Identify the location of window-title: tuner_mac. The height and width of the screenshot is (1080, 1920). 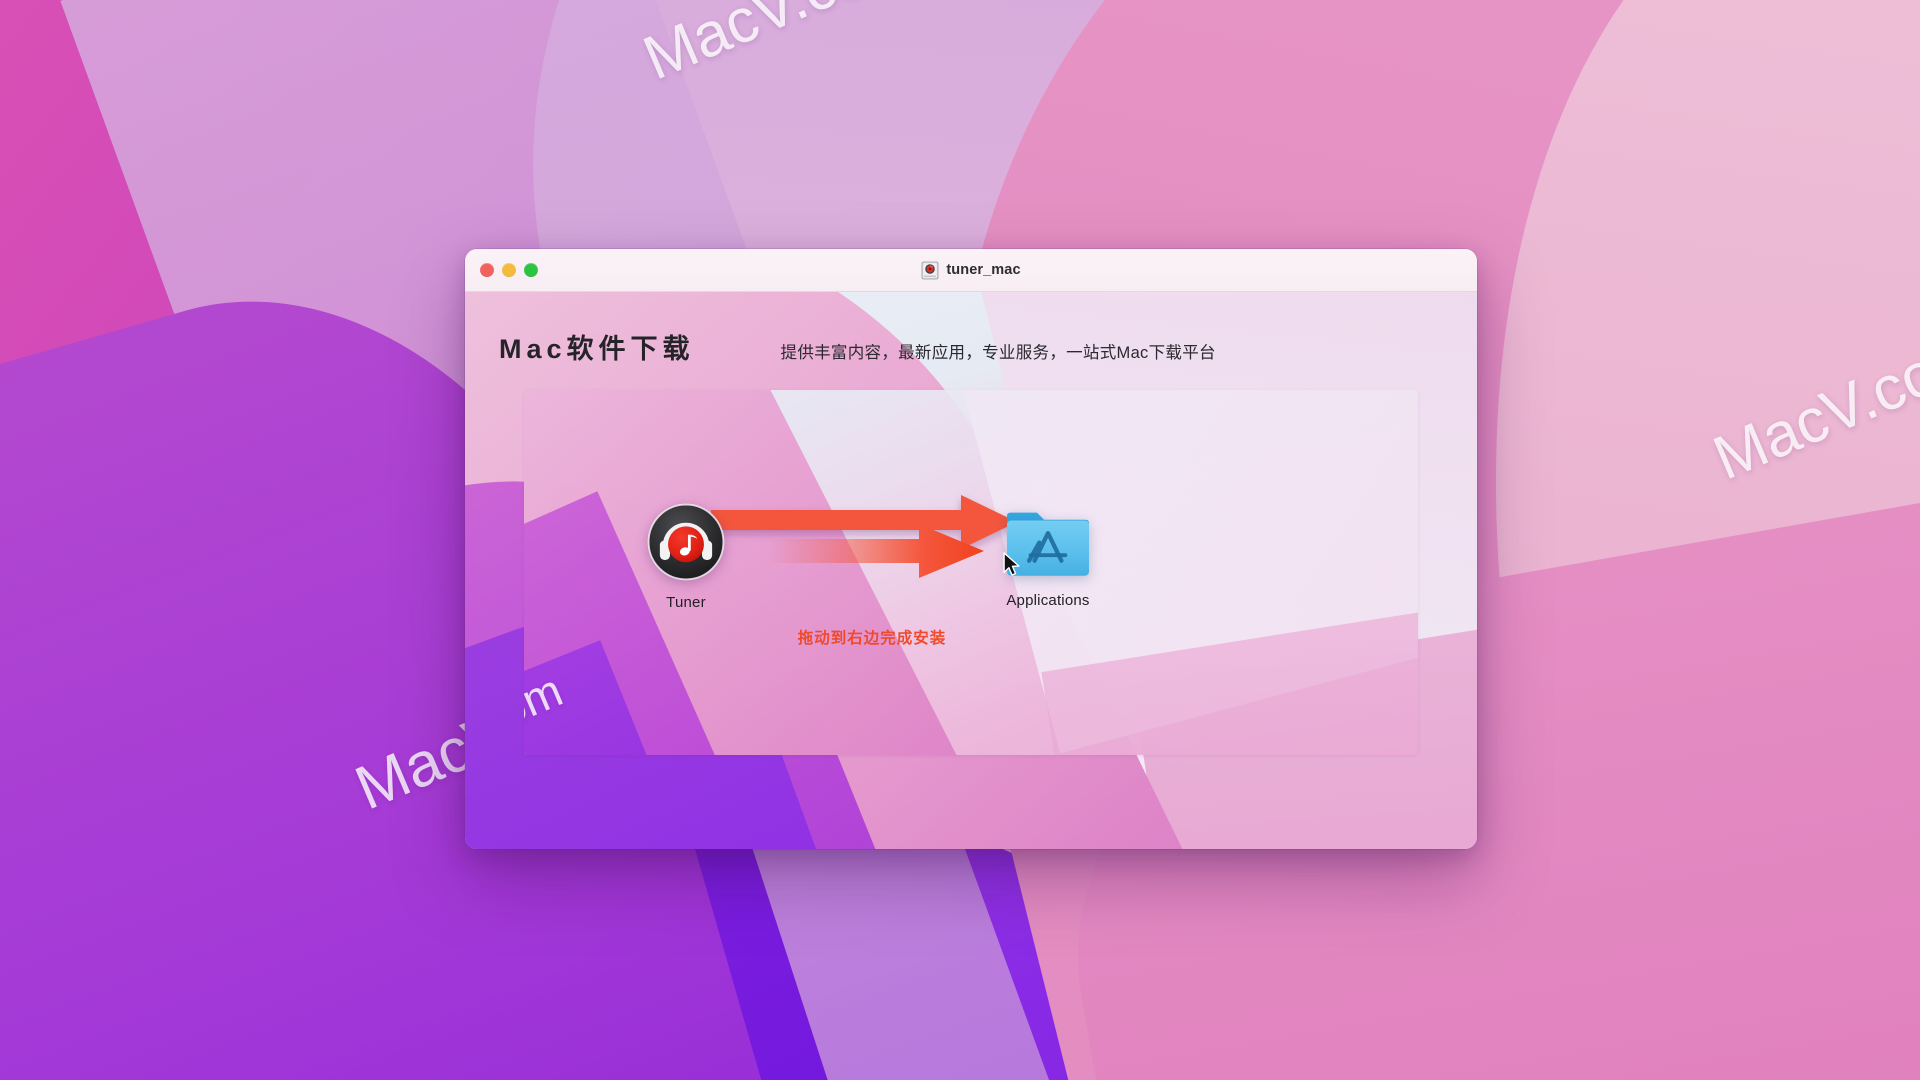
(983, 270).